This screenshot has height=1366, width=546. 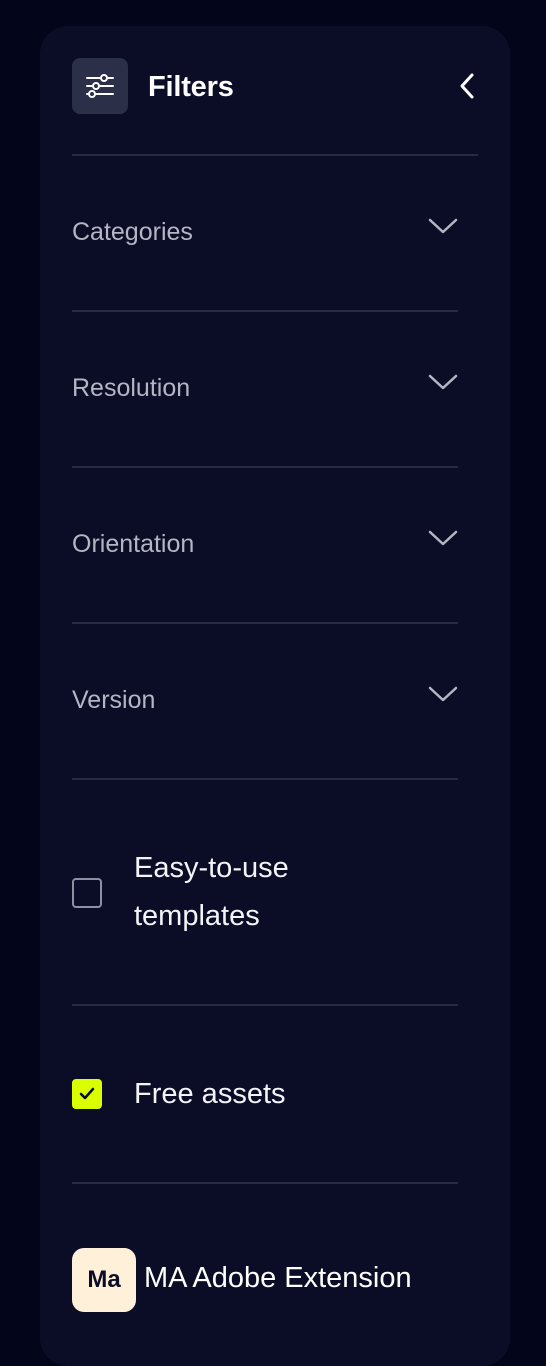 What do you see at coordinates (275, 86) in the screenshot?
I see `filters-header: Filters` at bounding box center [275, 86].